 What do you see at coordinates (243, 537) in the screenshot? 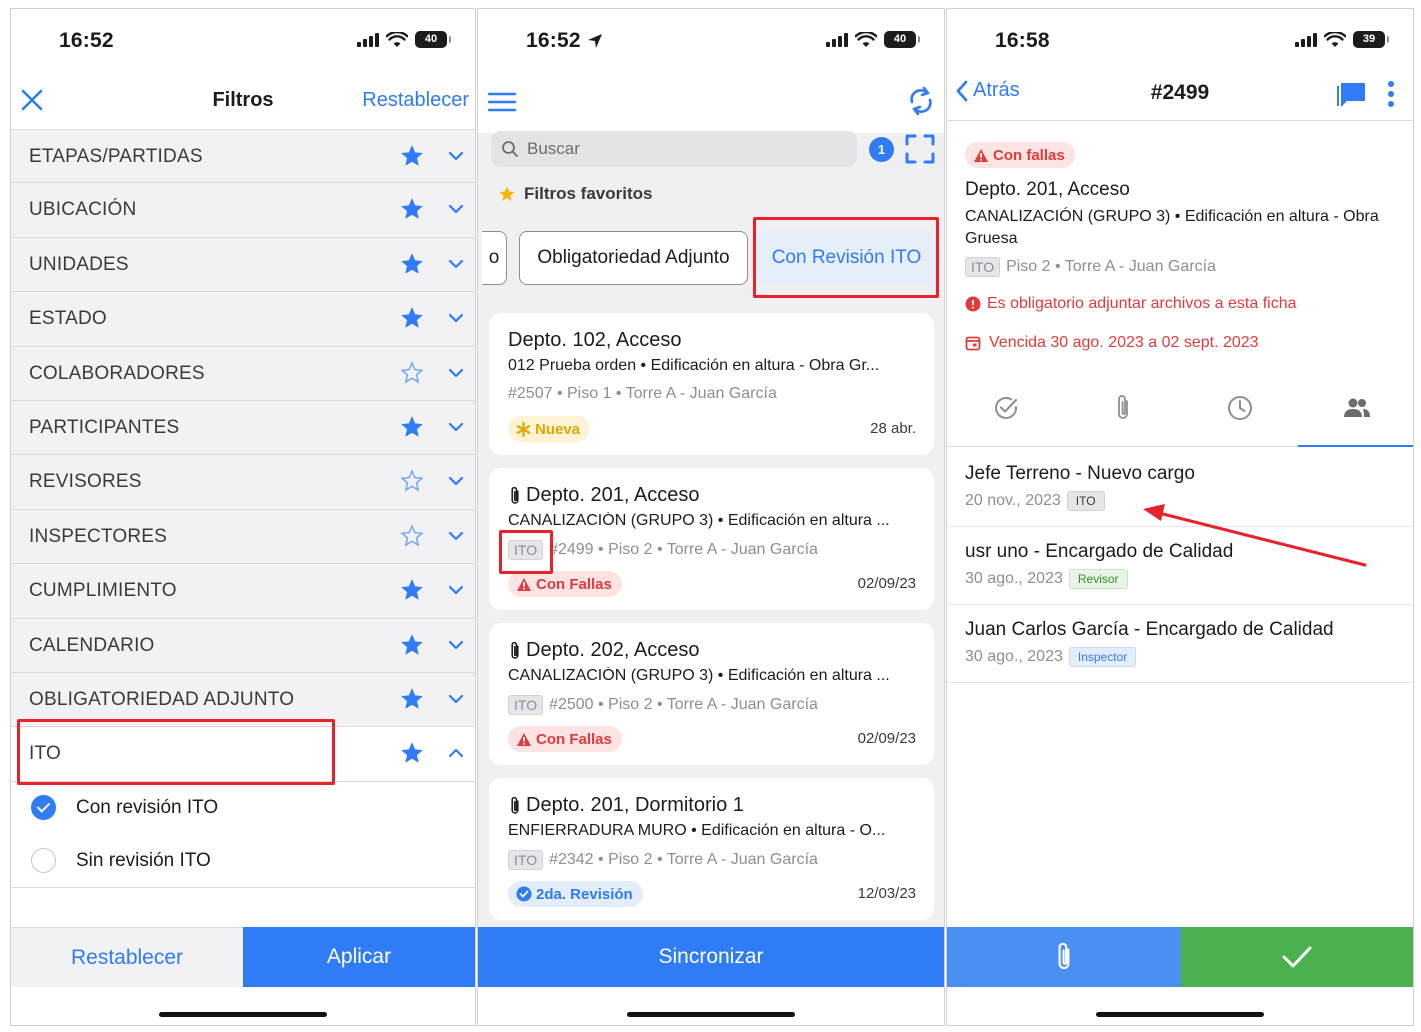
I see `filter-row: INSPECTORES` at bounding box center [243, 537].